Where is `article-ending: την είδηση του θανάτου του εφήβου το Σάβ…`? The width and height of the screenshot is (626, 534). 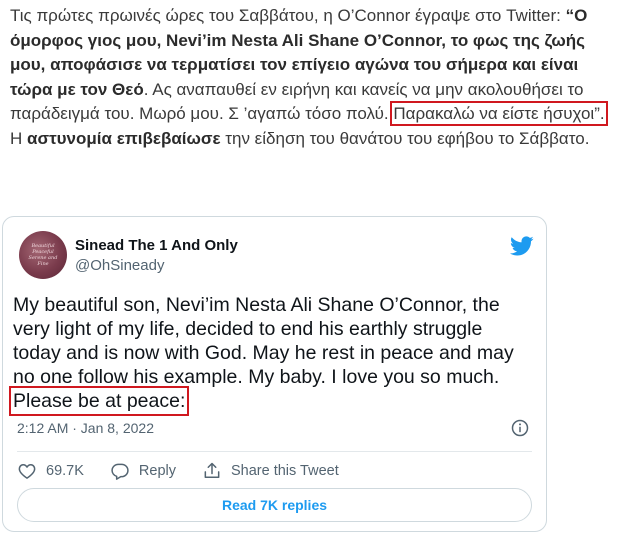 article-ending: την είδηση του θανάτου του εφήβου το Σάβ… is located at coordinates (405, 138).